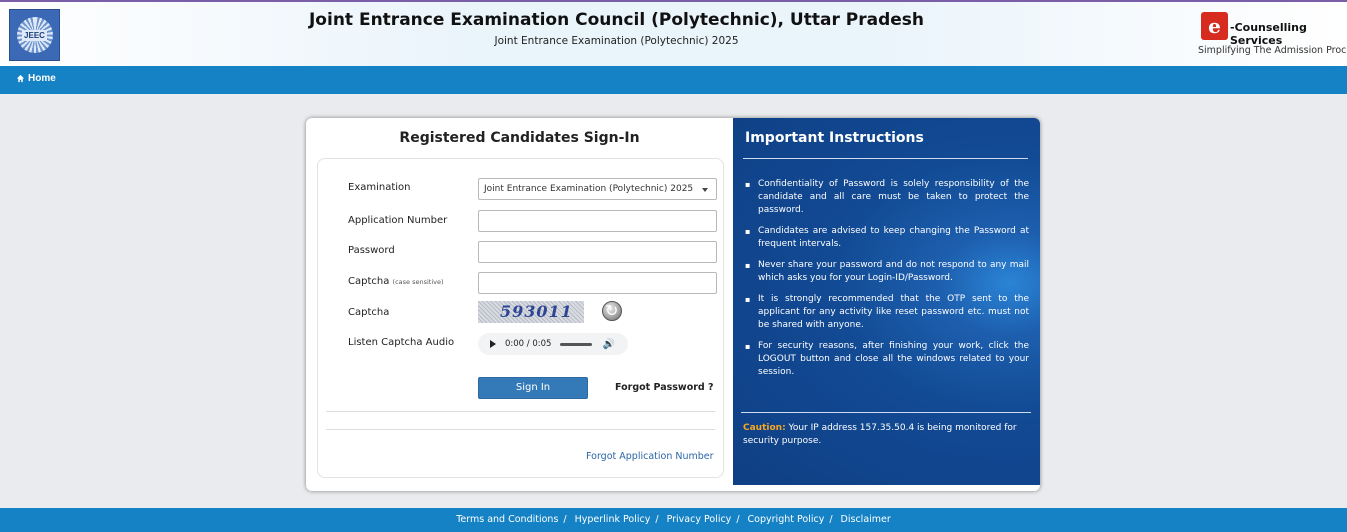  What do you see at coordinates (1272, 50) in the screenshot?
I see `brand-tagline: Simplifying The Admission Process` at bounding box center [1272, 50].